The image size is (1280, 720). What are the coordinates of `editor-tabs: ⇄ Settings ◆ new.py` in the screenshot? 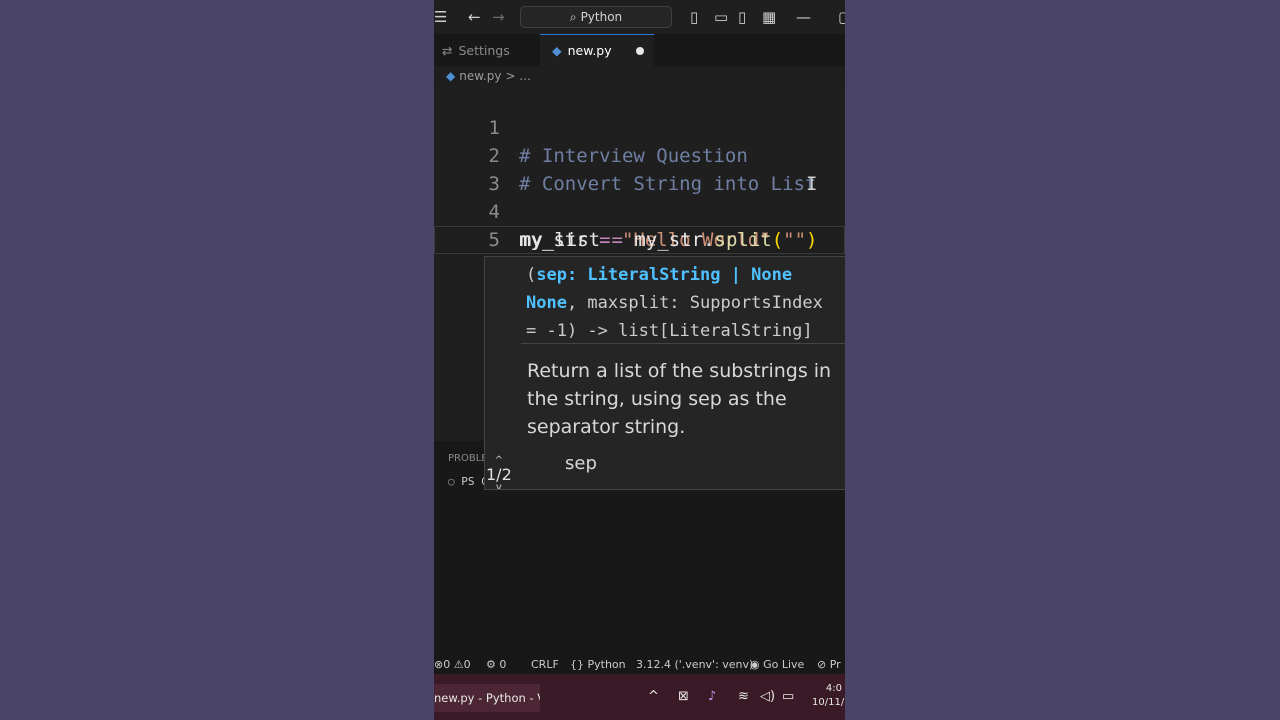 It's located at (639, 50).